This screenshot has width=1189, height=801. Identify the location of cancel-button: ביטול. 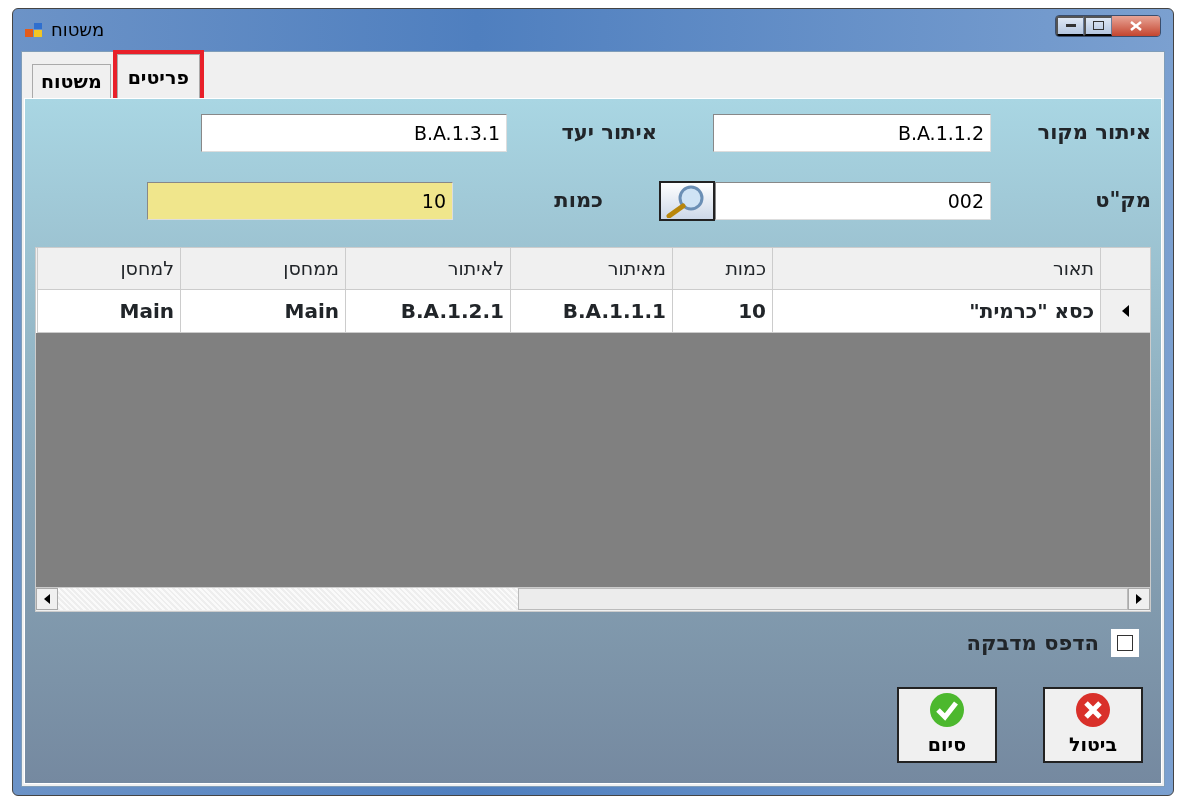
(1093, 725).